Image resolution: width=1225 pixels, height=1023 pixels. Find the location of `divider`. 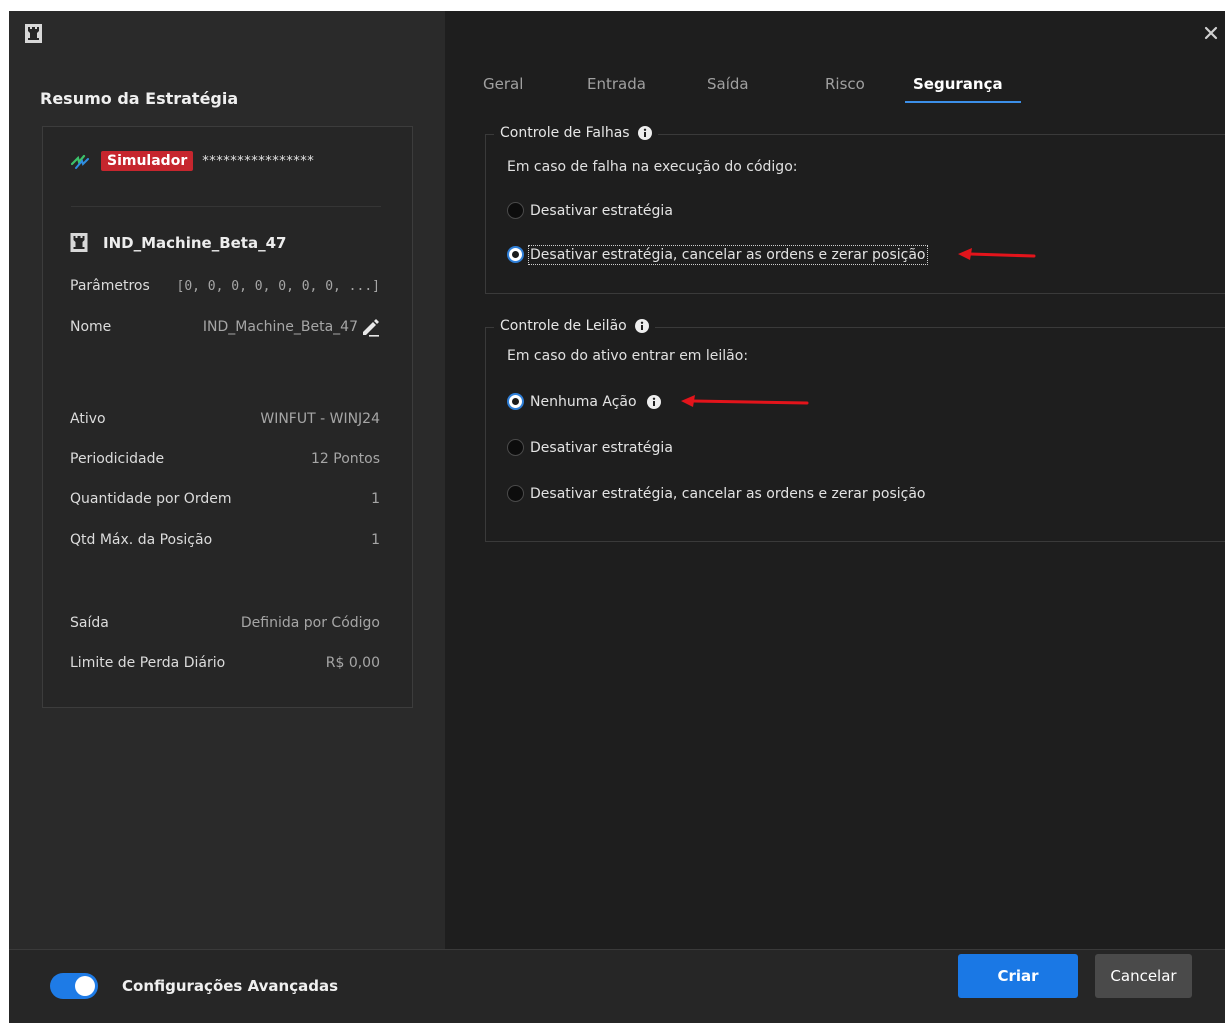

divider is located at coordinates (226, 206).